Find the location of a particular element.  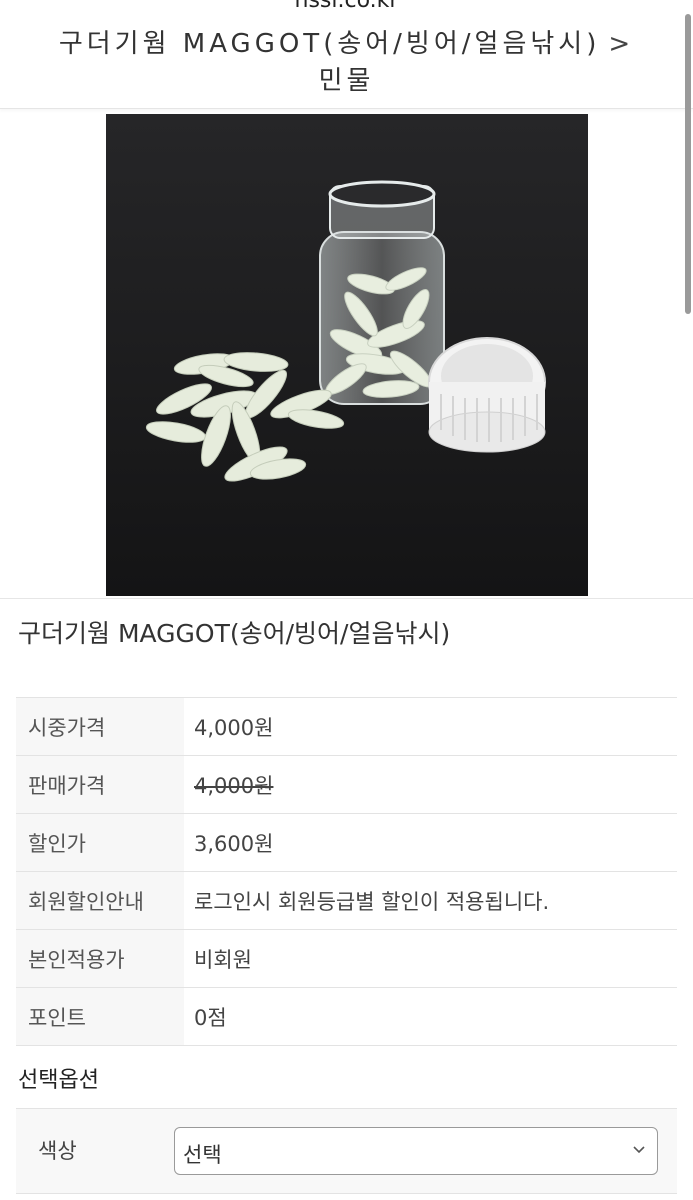

option-row-color: 색상 선택 is located at coordinates (346, 1151).